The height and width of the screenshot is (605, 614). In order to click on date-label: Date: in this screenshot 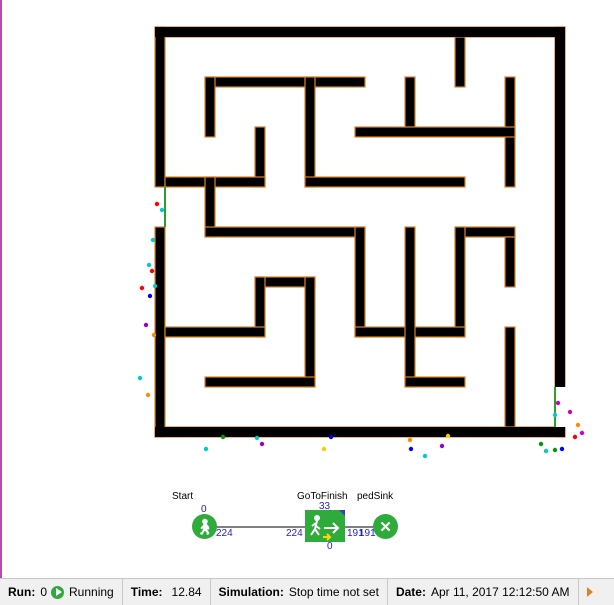, I will do `click(410, 592)`.